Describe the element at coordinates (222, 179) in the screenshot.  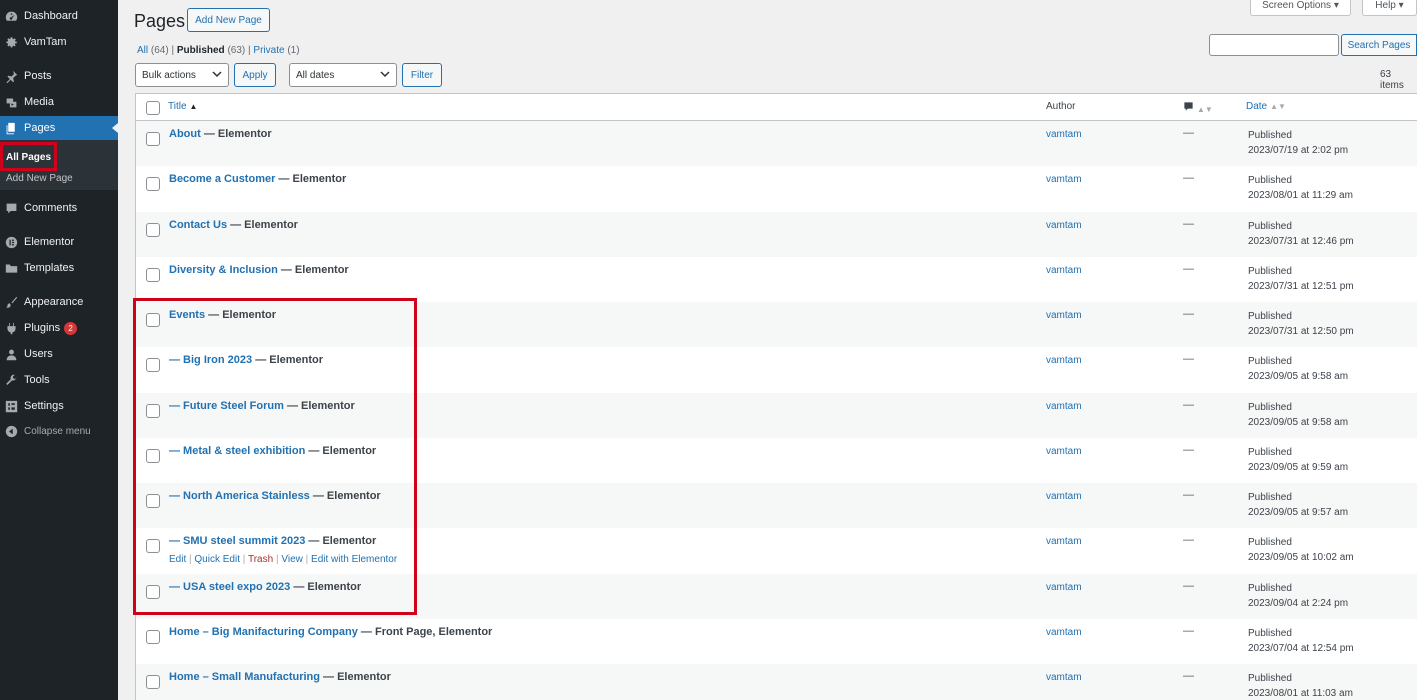
I see `row-title-link: Become a Customer` at that location.